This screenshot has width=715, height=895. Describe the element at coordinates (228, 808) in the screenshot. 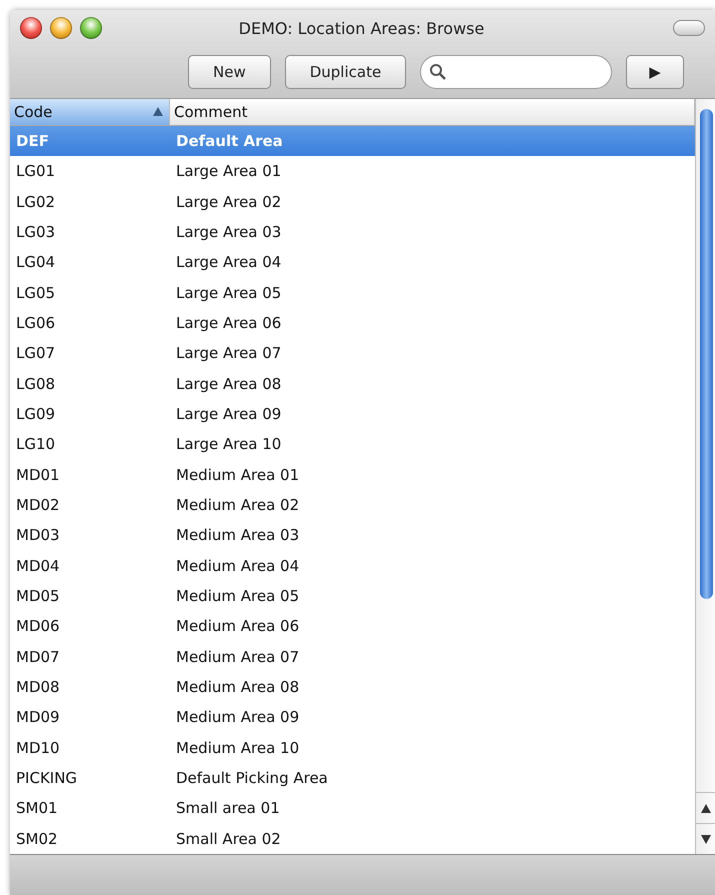

I see `table-cell-text: Small area 01` at that location.